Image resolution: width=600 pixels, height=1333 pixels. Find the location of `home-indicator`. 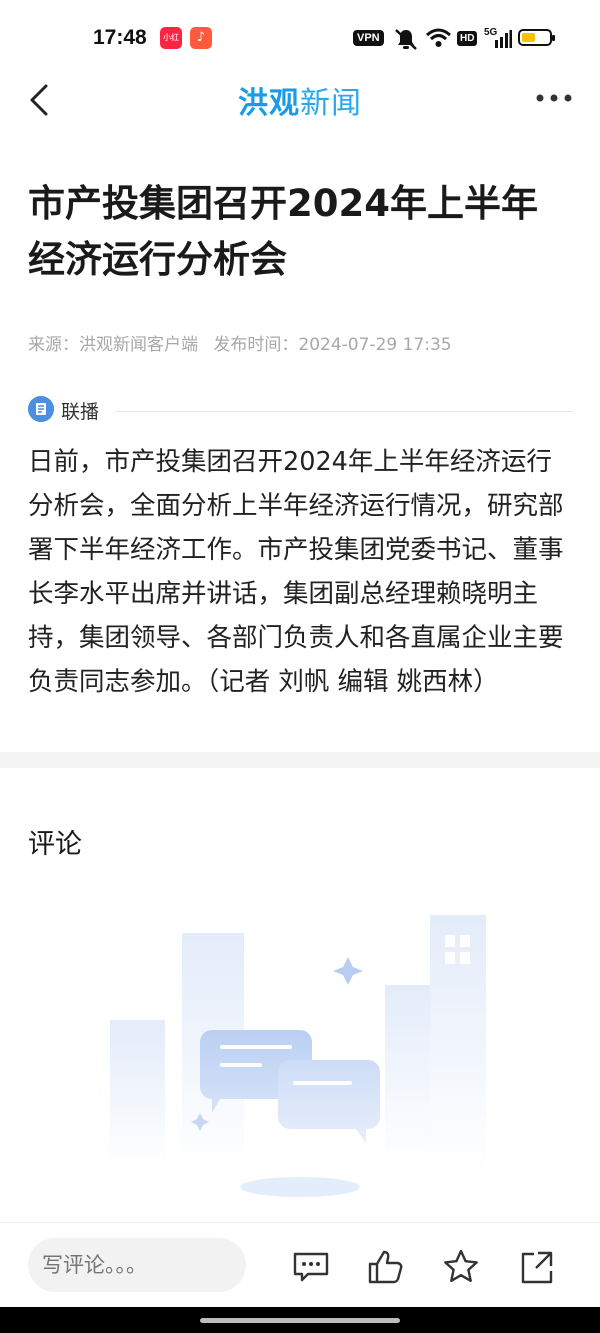

home-indicator is located at coordinates (300, 1320).